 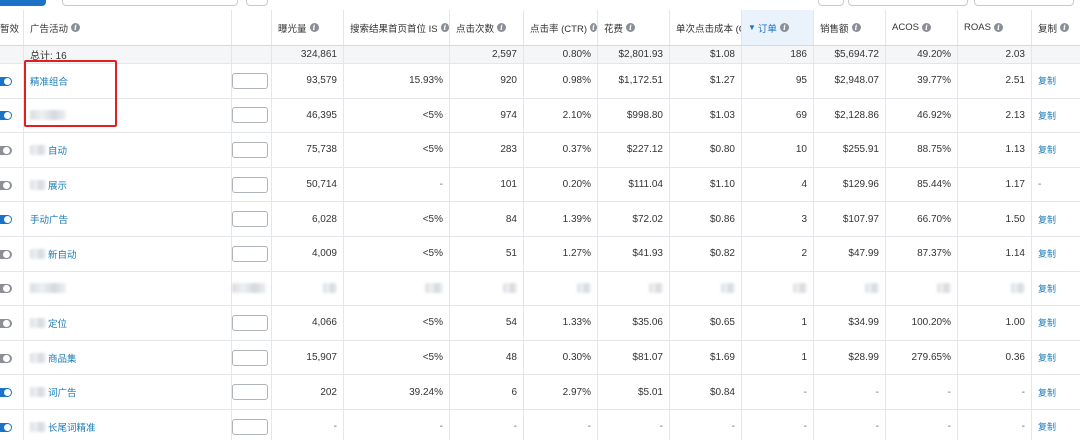 What do you see at coordinates (12, 27) in the screenshot?
I see `col-status: 暂效` at bounding box center [12, 27].